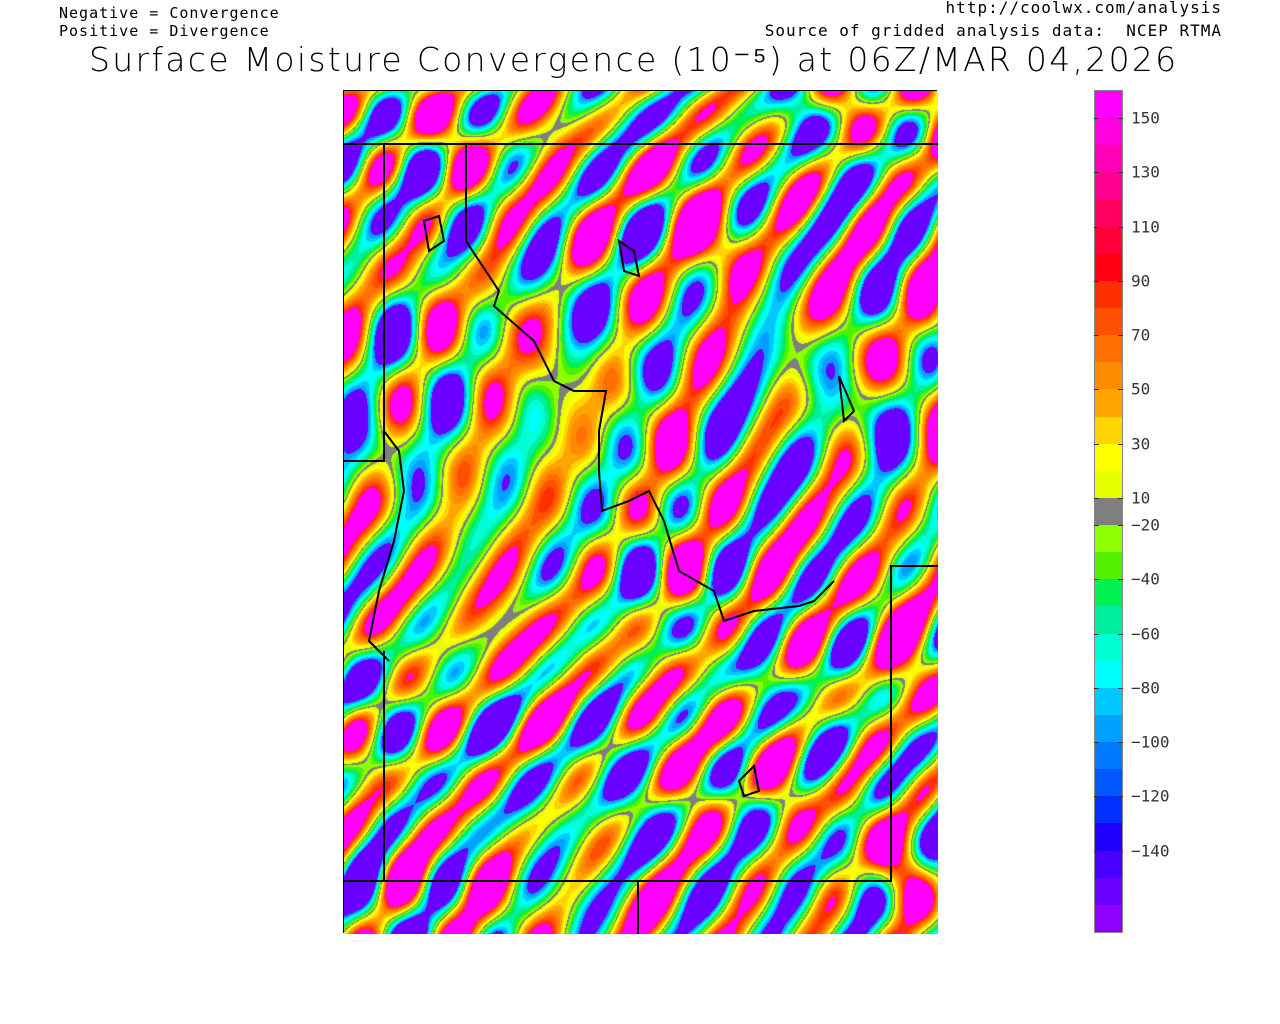 This screenshot has width=1280, height=1024. I want to click on colorbar-tick-label: 10, so click(1141, 498).